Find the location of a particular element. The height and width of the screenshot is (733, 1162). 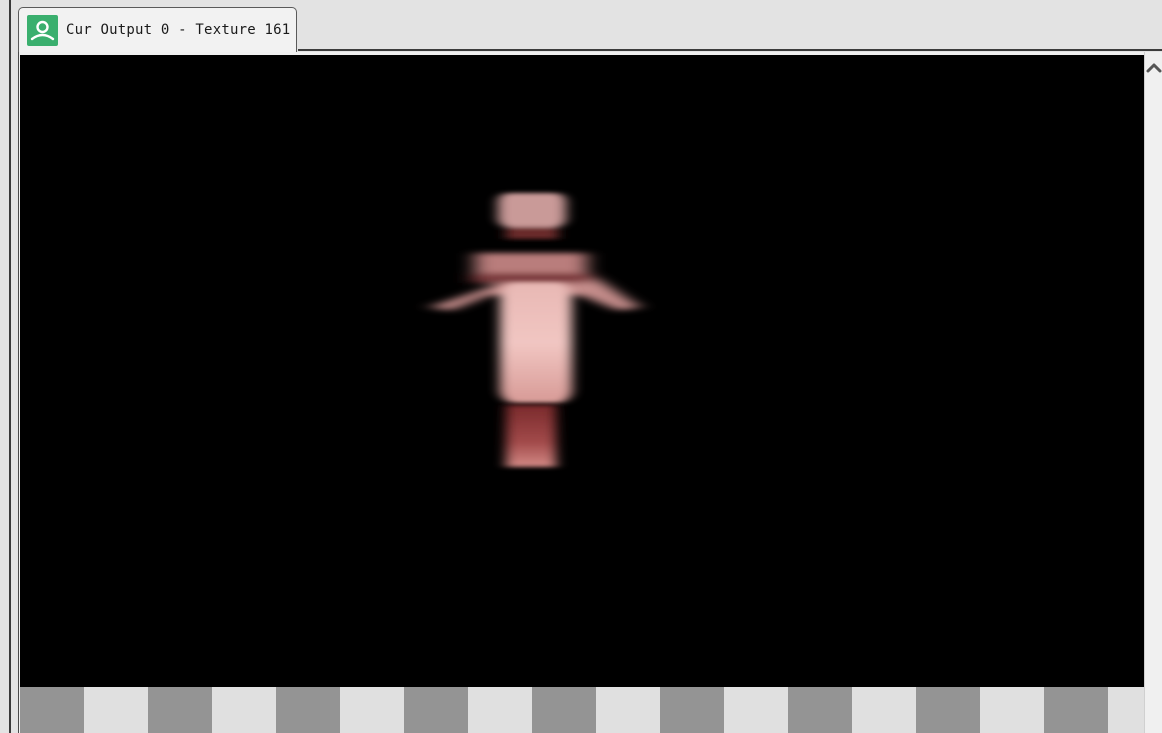

vertical-scrollbar is located at coordinates (1153, 392).